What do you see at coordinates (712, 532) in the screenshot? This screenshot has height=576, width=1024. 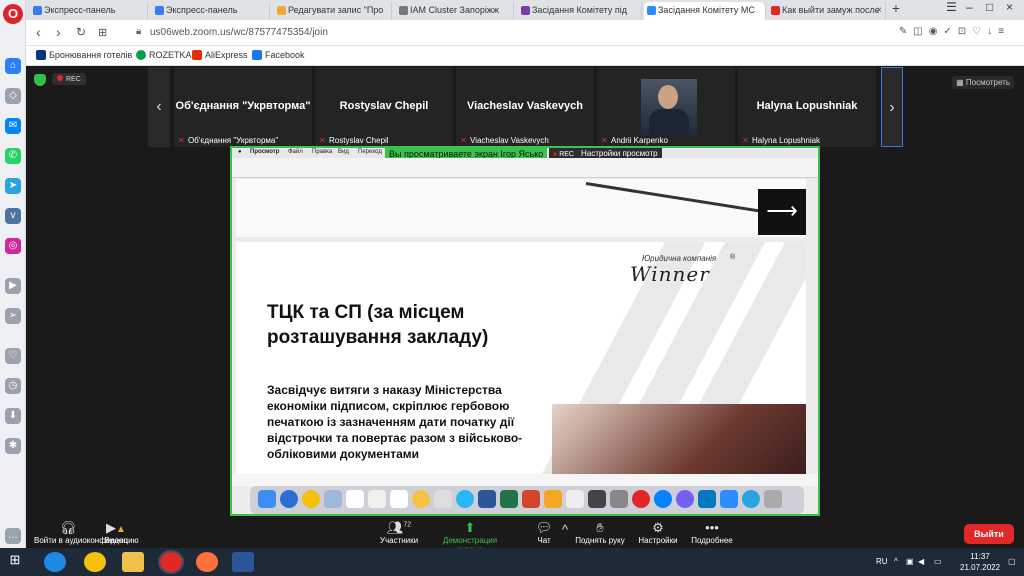 I see `more-button: ••• Подробнее` at bounding box center [712, 532].